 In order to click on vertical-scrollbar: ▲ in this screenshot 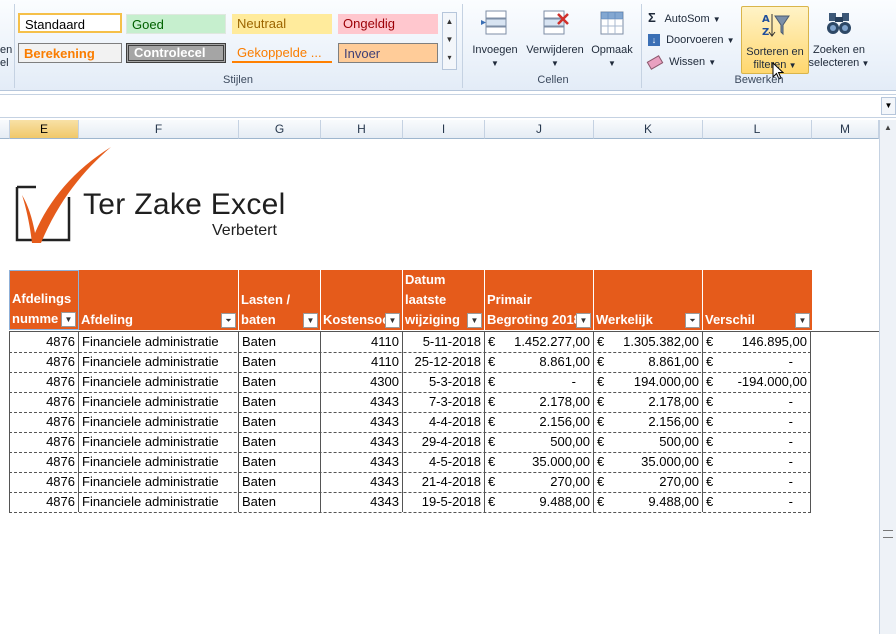, I will do `click(887, 377)`.